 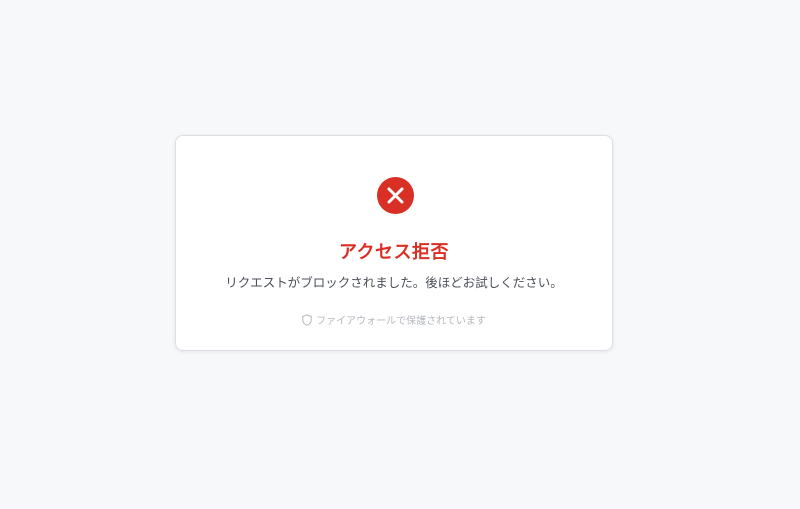 What do you see at coordinates (307, 319) in the screenshot?
I see `shield-icon` at bounding box center [307, 319].